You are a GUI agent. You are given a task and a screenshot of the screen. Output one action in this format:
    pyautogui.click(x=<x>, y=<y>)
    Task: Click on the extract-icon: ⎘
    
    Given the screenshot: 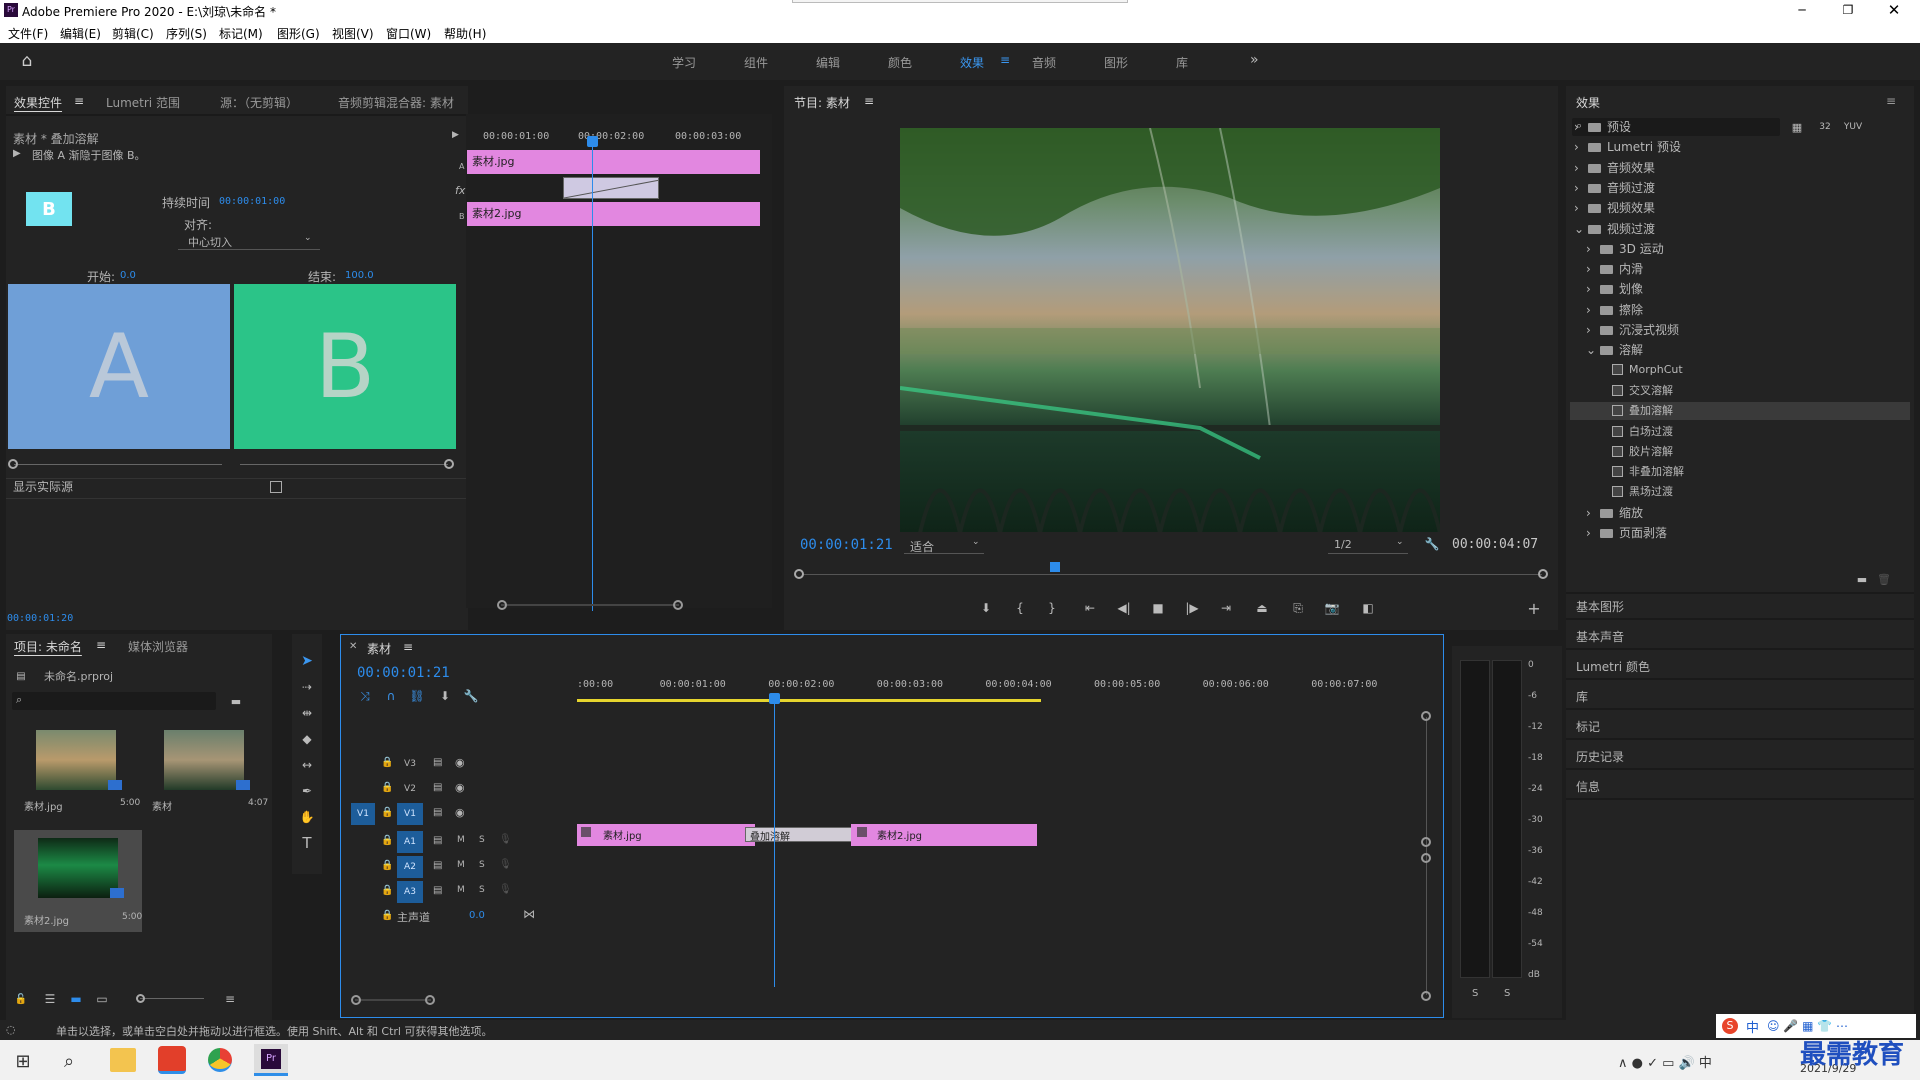 What is the action you would take?
    pyautogui.click(x=1298, y=608)
    